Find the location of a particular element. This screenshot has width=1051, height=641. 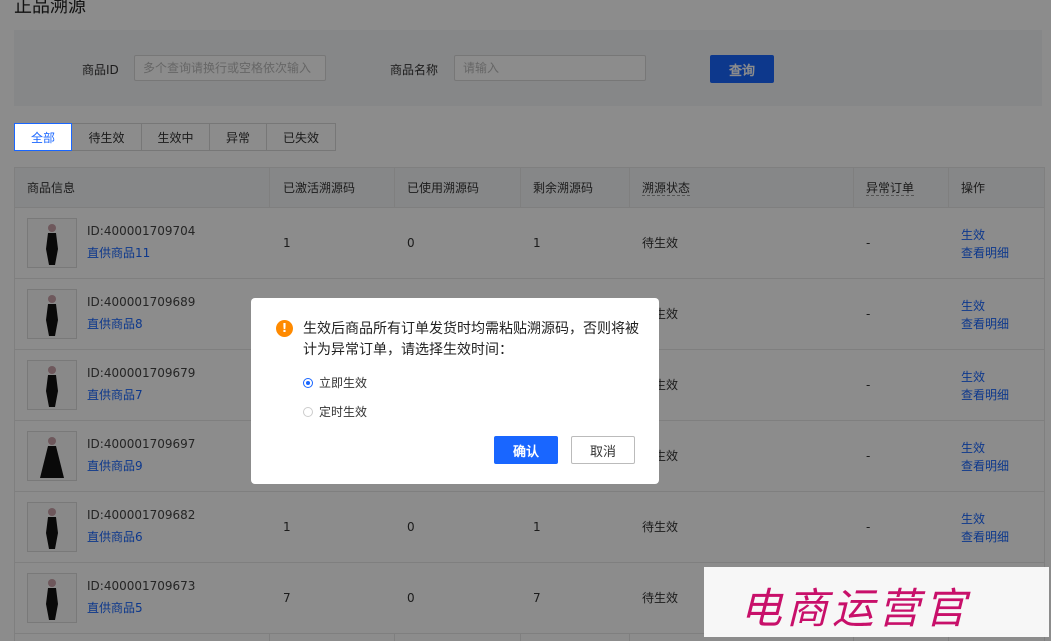

radio-immediate: 立即生效 is located at coordinates (335, 382).